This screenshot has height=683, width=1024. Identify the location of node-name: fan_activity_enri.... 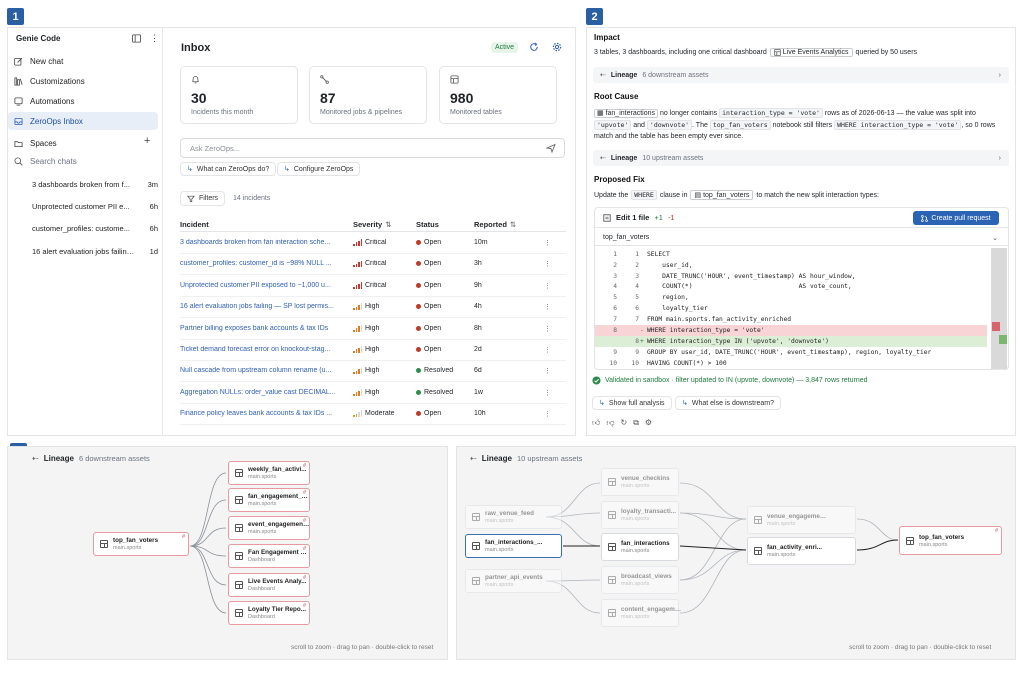
(794, 547).